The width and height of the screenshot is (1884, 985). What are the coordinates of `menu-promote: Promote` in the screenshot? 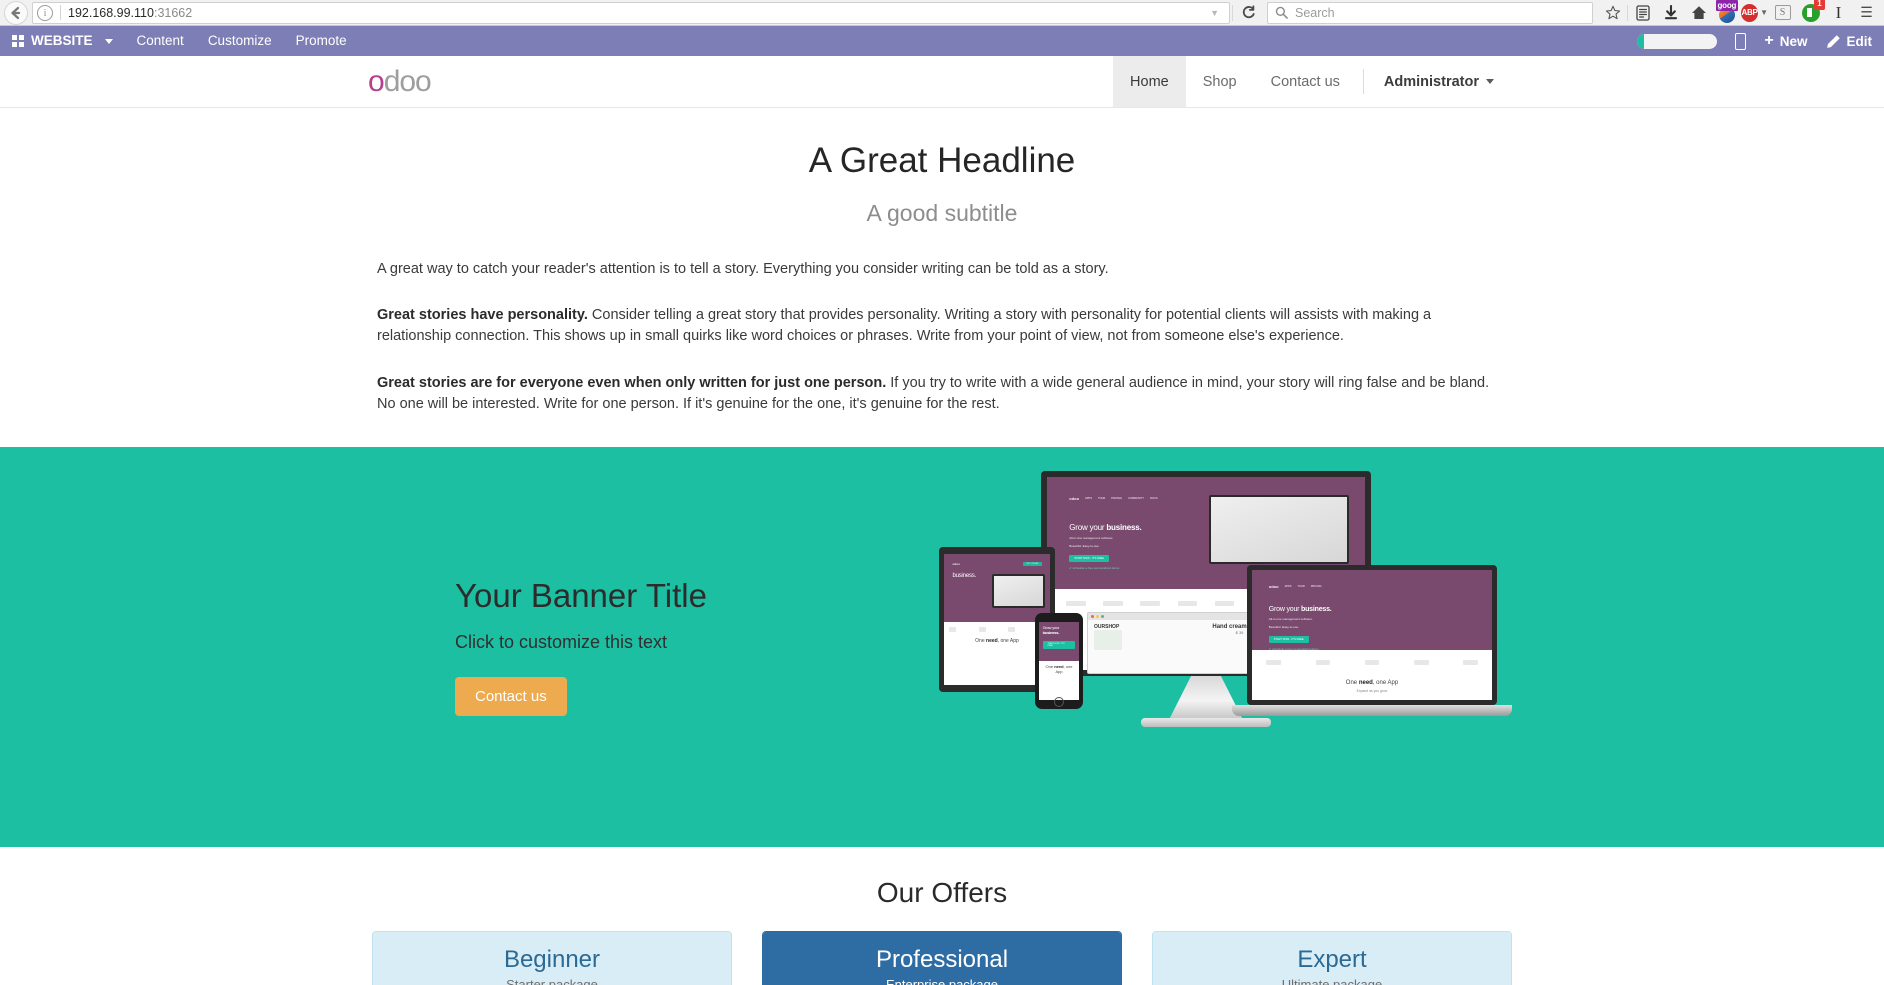 It's located at (321, 41).